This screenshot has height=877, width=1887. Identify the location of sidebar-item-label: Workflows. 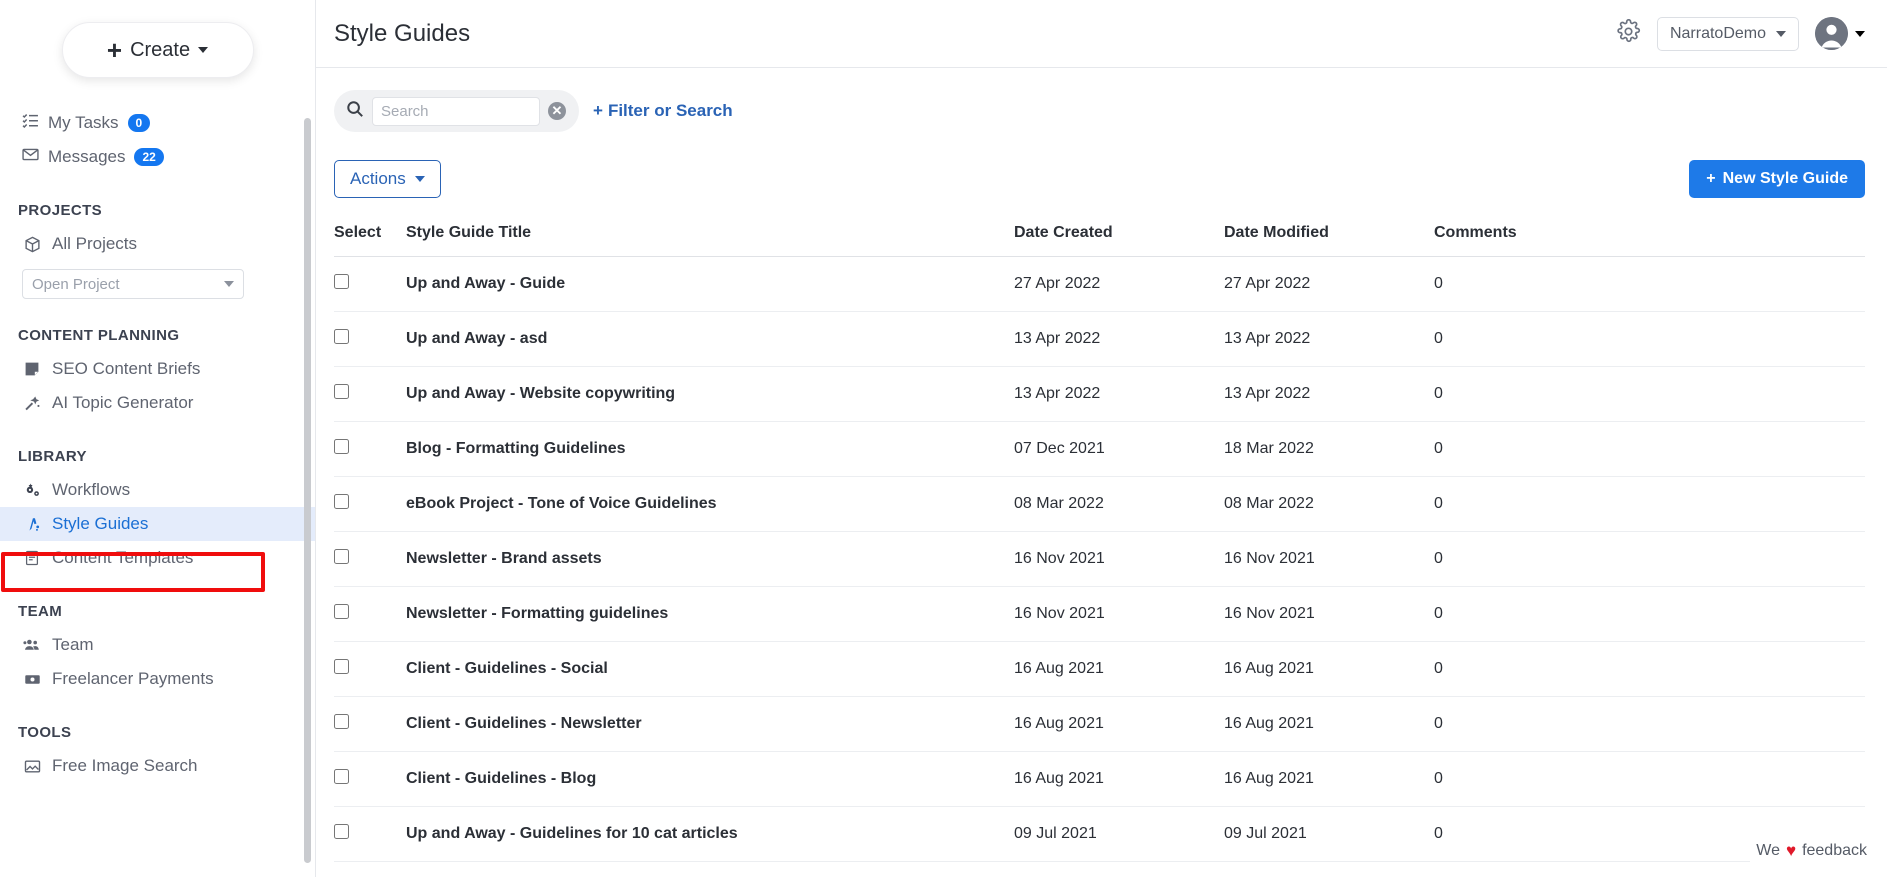
(91, 489).